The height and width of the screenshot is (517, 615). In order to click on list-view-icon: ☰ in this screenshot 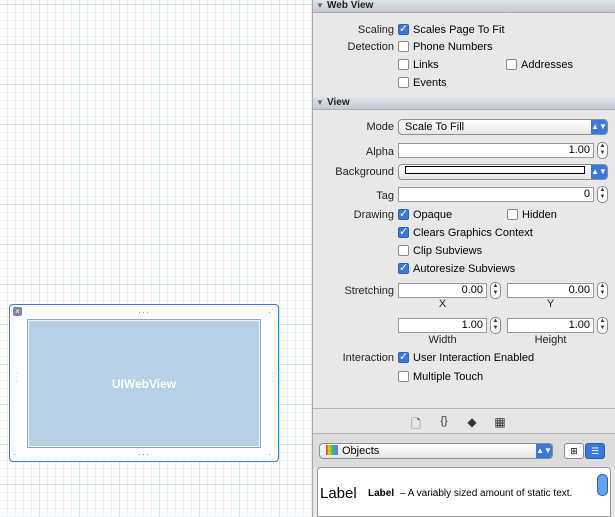, I will do `click(595, 451)`.